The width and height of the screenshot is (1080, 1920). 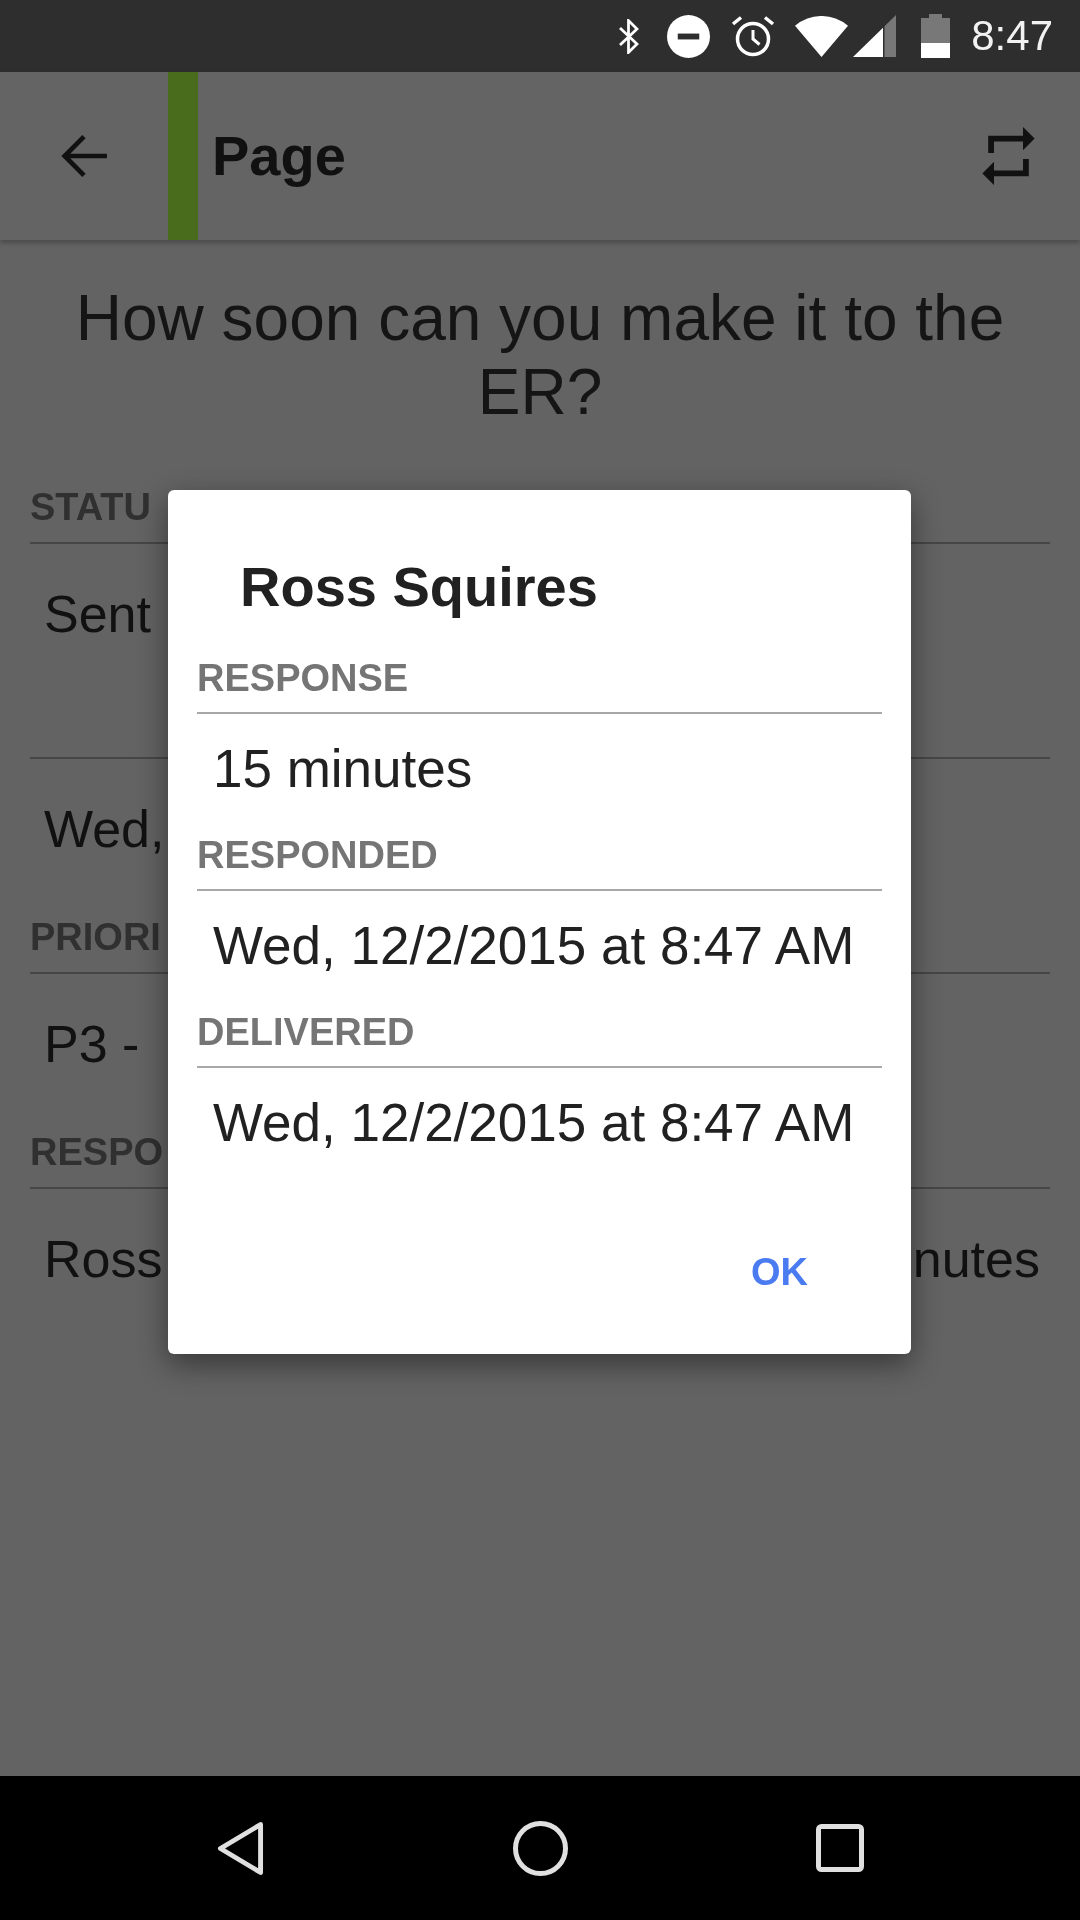 I want to click on repeat-icon, so click(x=1008, y=156).